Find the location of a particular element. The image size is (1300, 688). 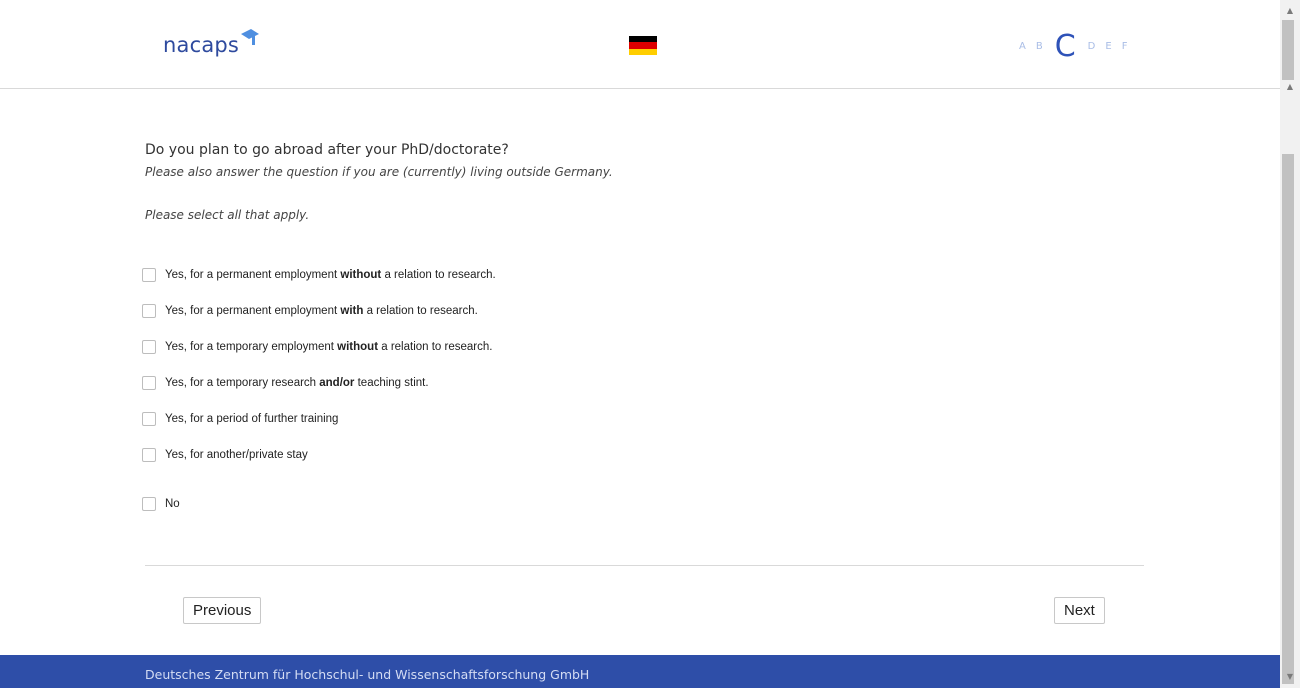

logo-text: nacaps is located at coordinates (201, 45).